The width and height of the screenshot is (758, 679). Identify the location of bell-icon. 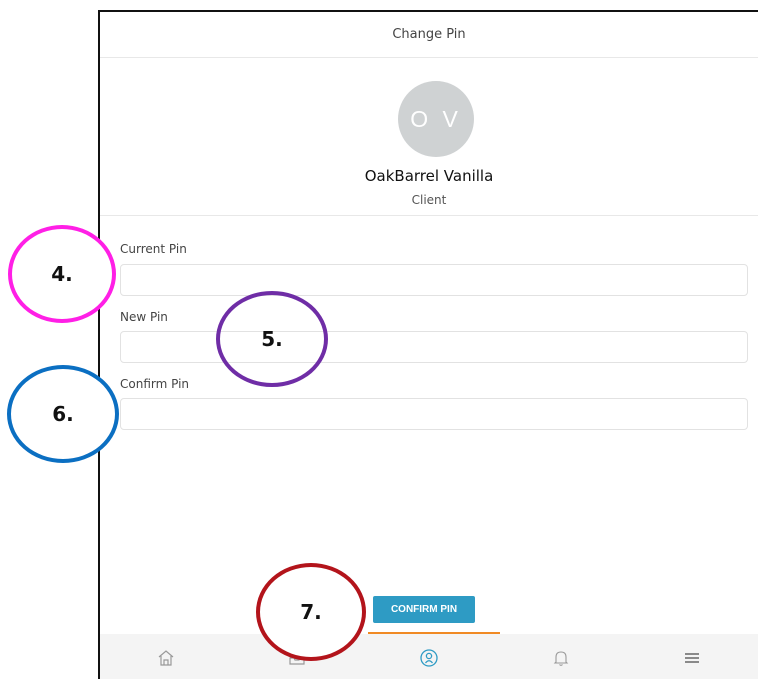
(560, 658).